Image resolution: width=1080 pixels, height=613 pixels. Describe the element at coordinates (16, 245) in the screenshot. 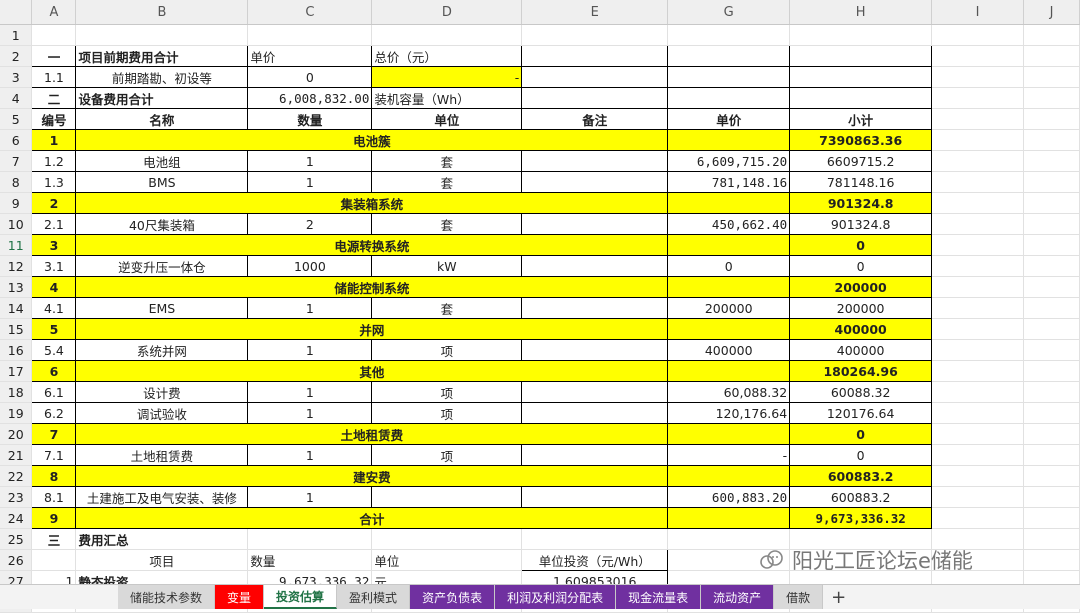

I see `row-header-11: 11` at that location.